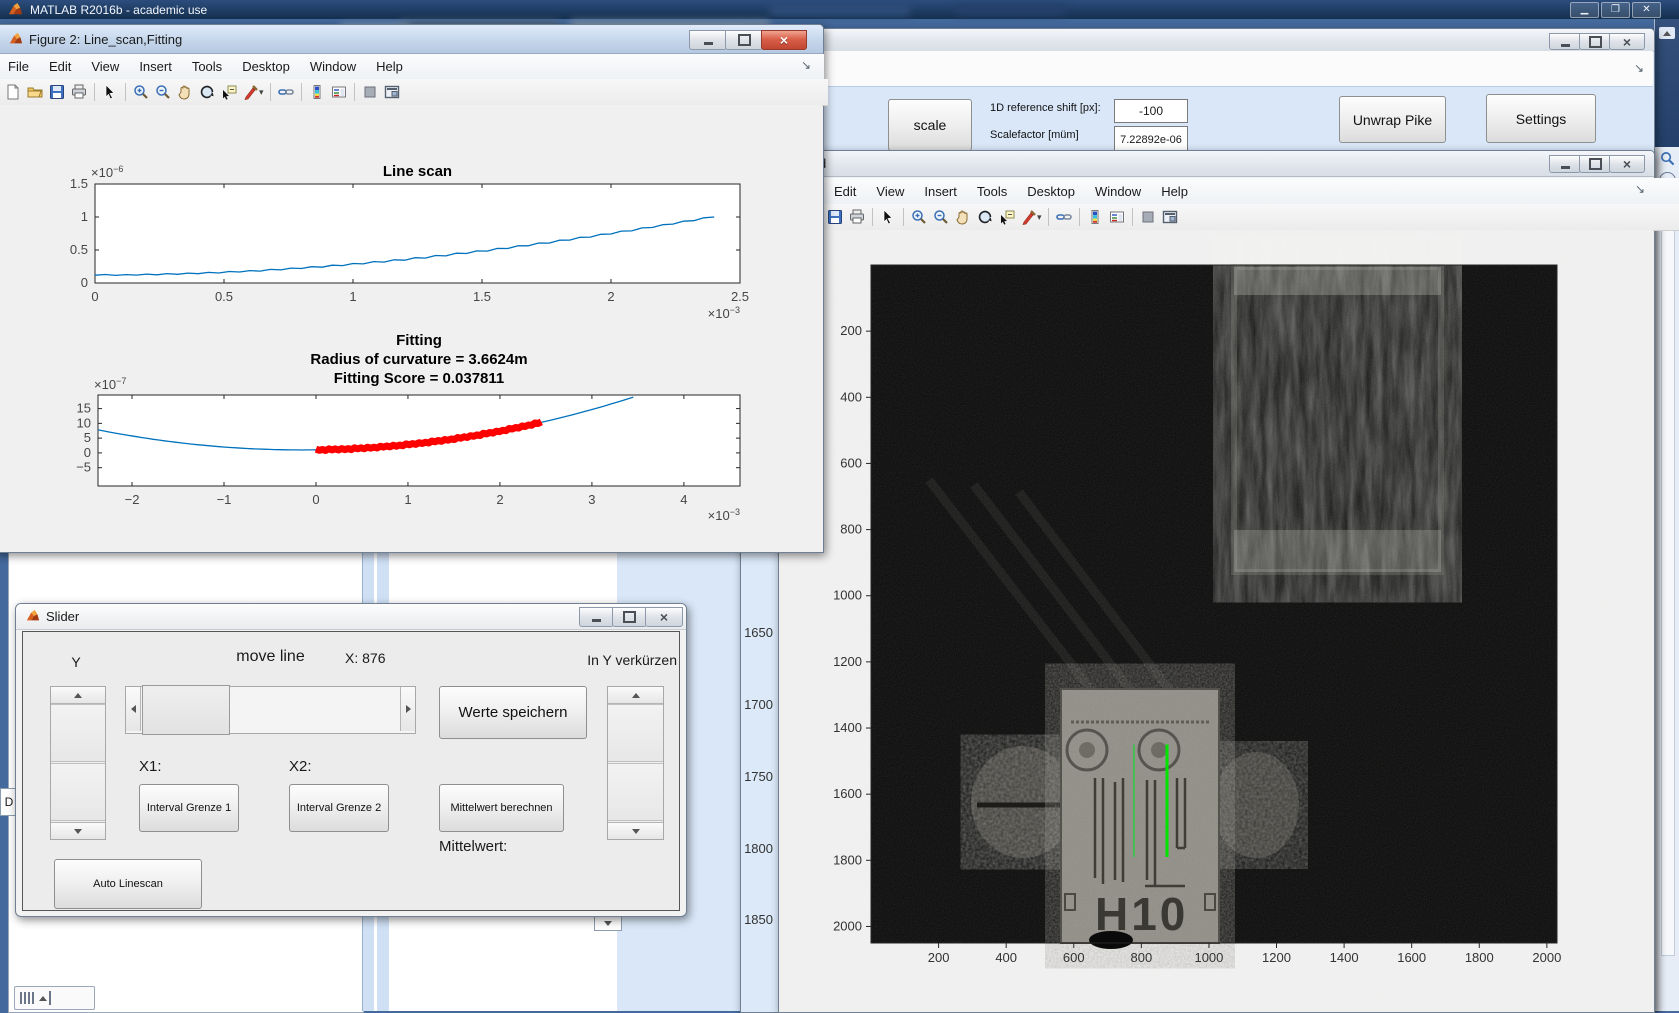 The height and width of the screenshot is (1013, 1679). Describe the element at coordinates (940, 191) in the screenshot. I see `d-menu-insert: Insert` at that location.